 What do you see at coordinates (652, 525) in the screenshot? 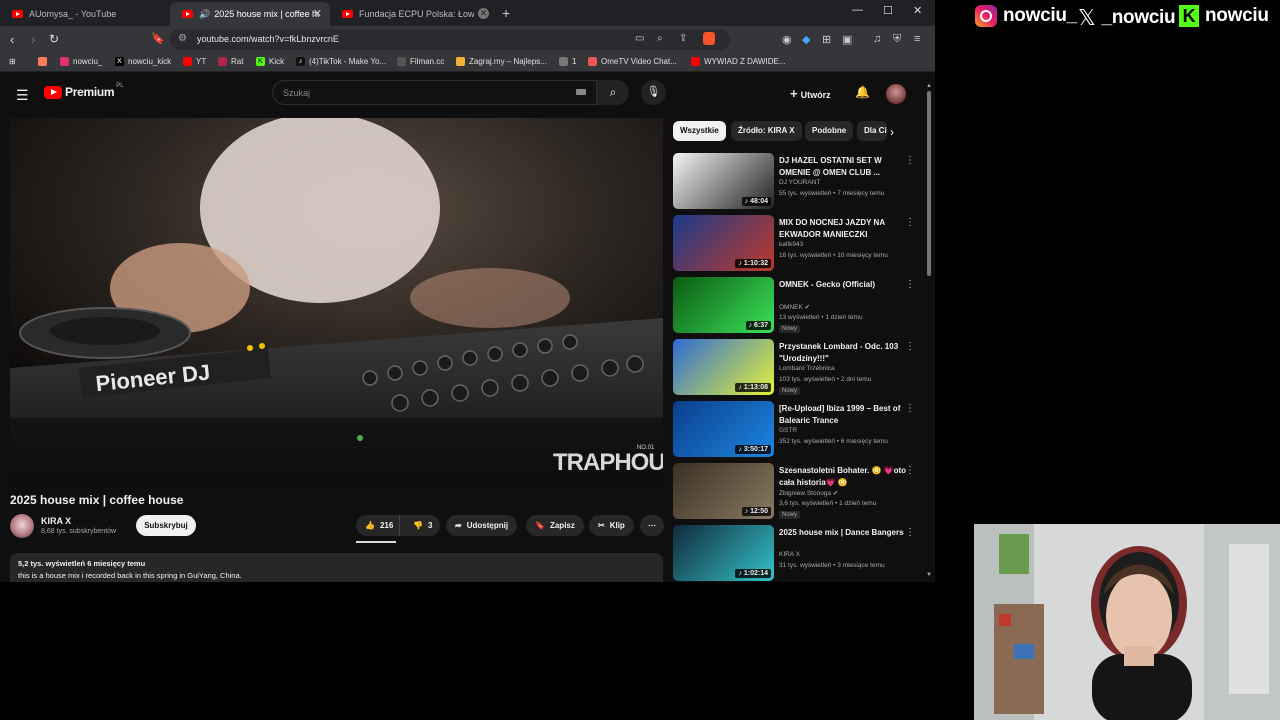
I see `more-actions-button: ⋯` at bounding box center [652, 525].